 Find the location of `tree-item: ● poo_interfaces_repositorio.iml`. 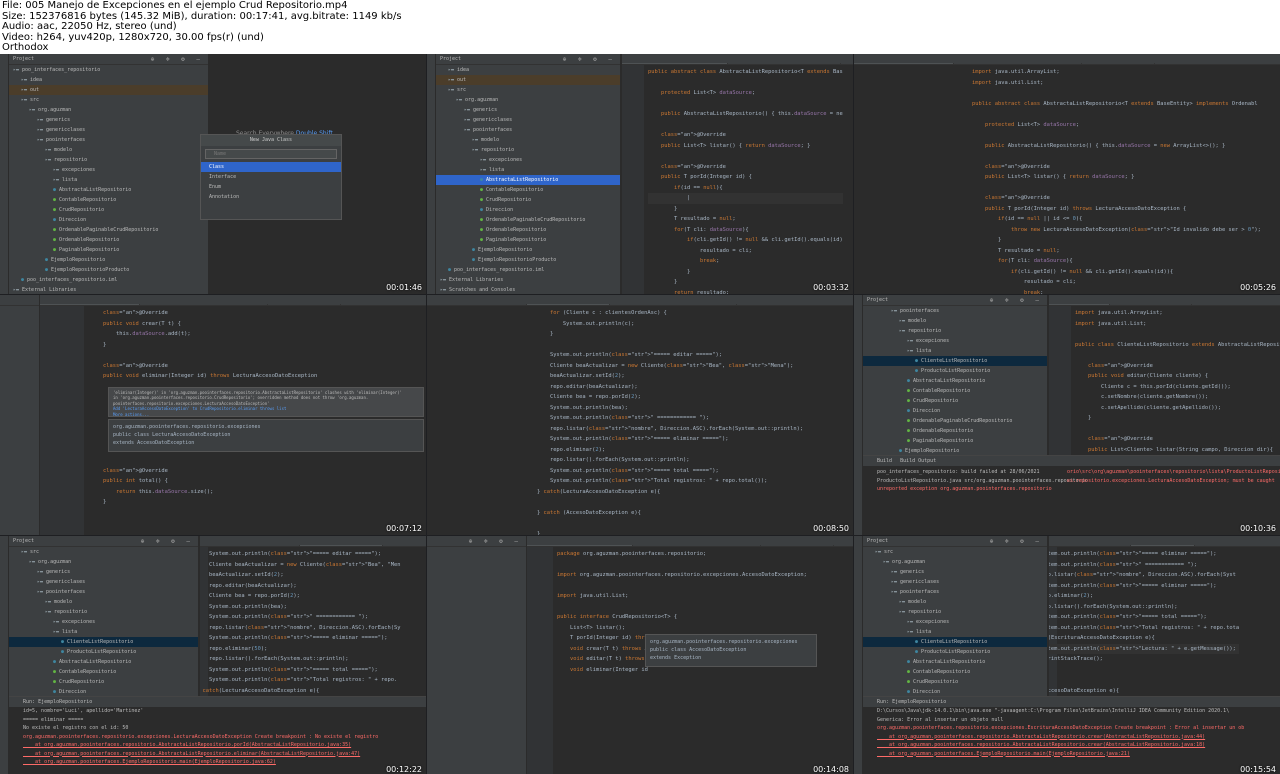

tree-item: ● poo_interfaces_repositorio.iml is located at coordinates (528, 270).